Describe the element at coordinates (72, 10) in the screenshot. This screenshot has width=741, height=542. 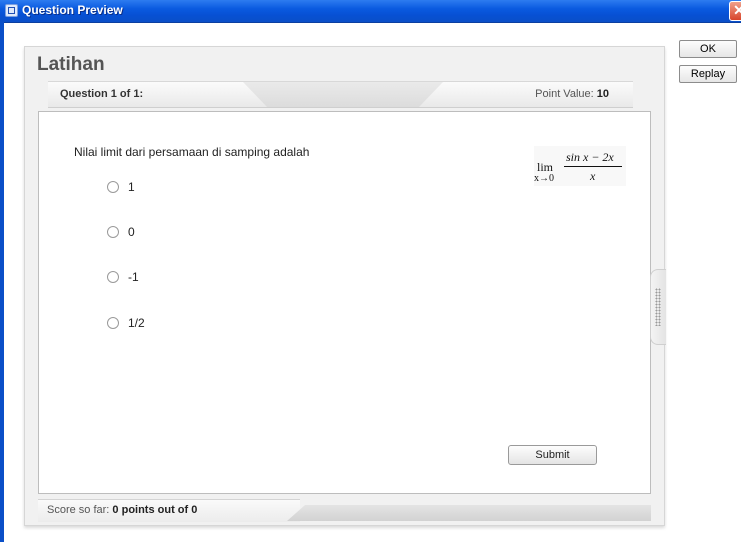
I see `window-title: Question Preview` at that location.